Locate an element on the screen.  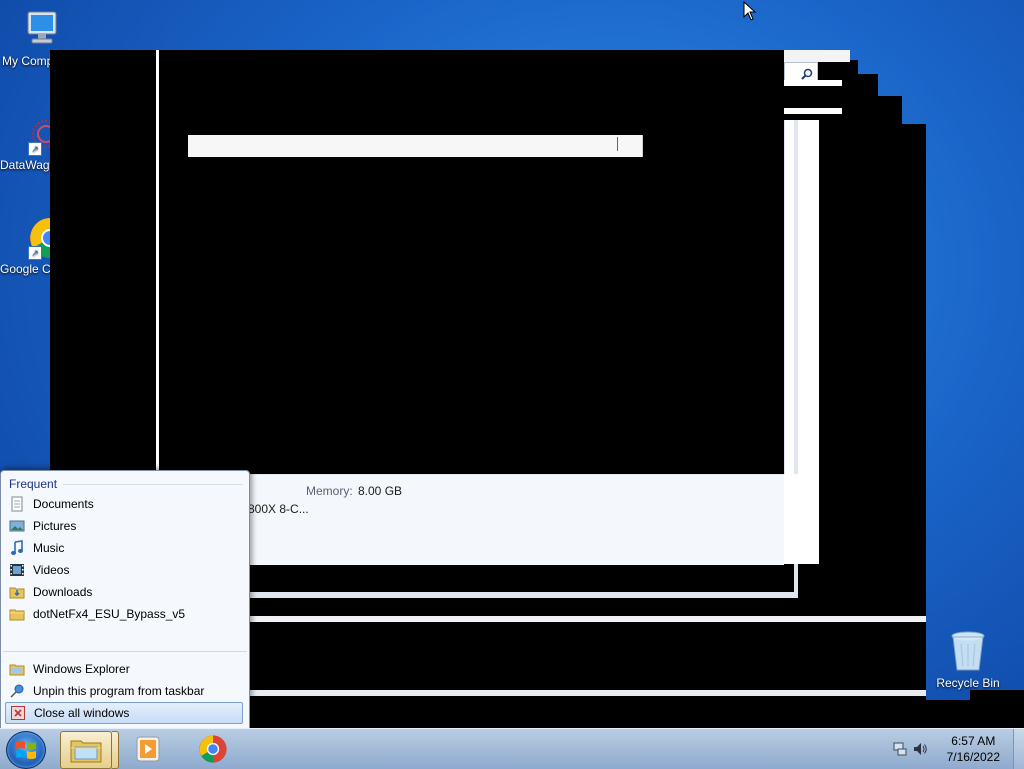
jump-list-item-label: Downloads is located at coordinates (63, 592).